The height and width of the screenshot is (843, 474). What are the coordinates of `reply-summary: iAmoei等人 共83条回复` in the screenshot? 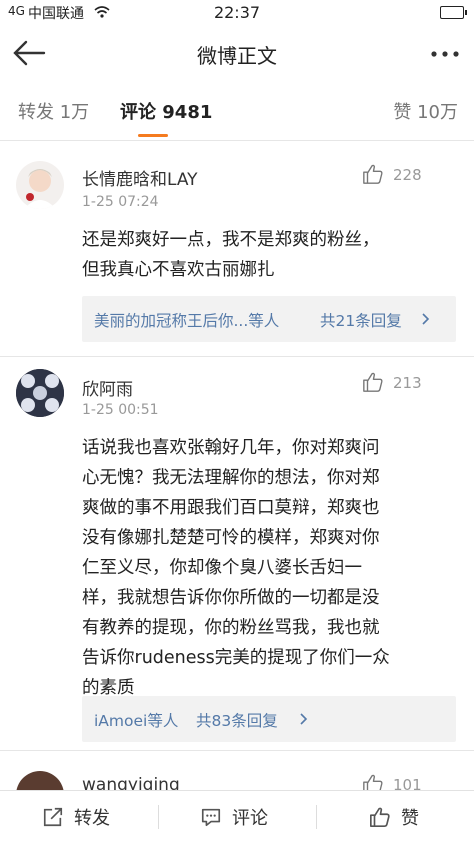 It's located at (269, 719).